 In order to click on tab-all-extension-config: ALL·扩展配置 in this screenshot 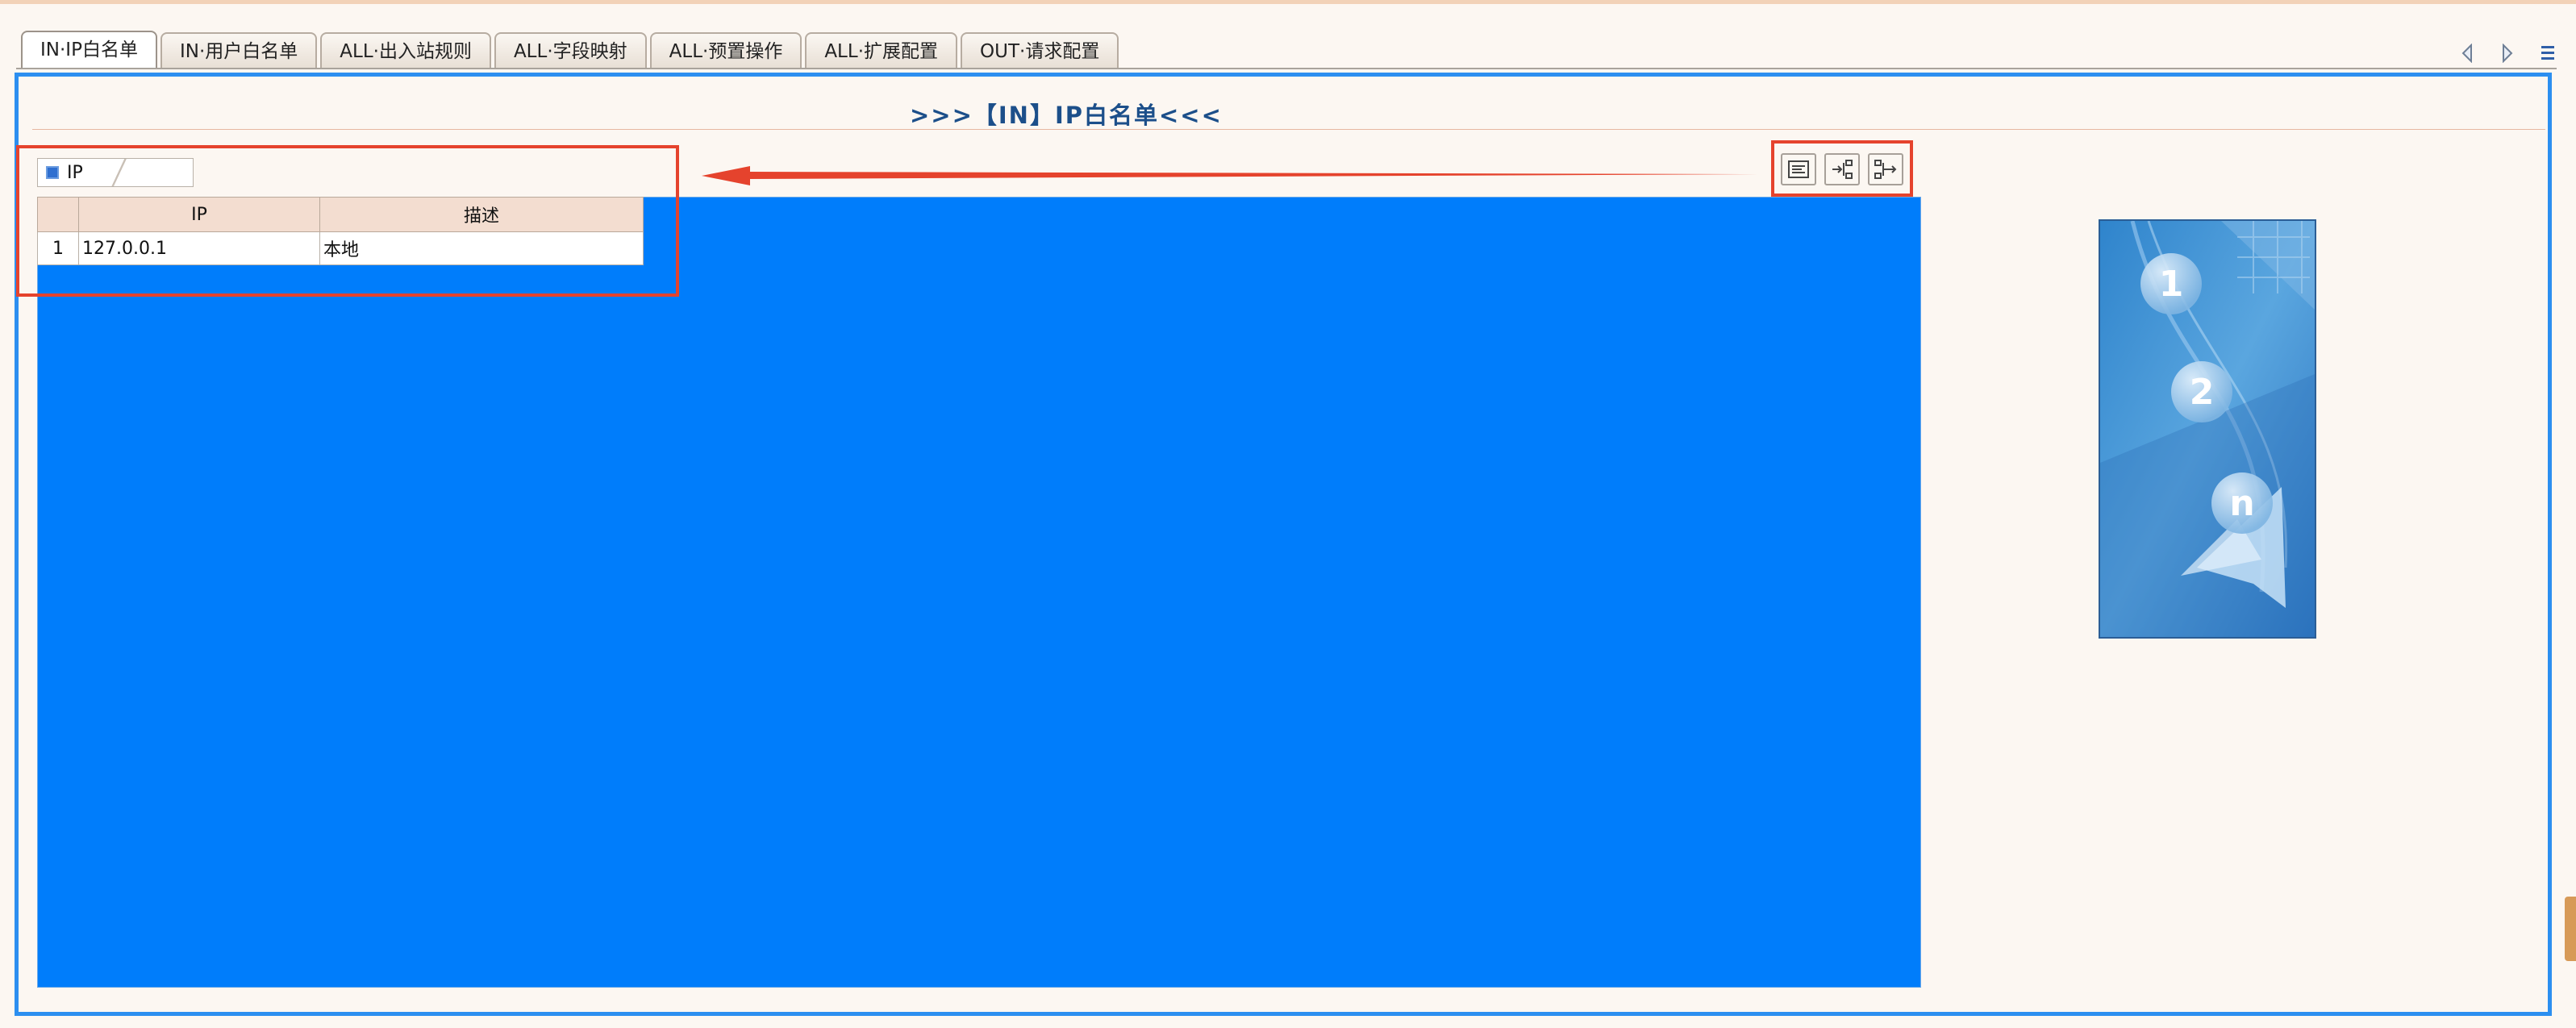, I will do `click(881, 50)`.